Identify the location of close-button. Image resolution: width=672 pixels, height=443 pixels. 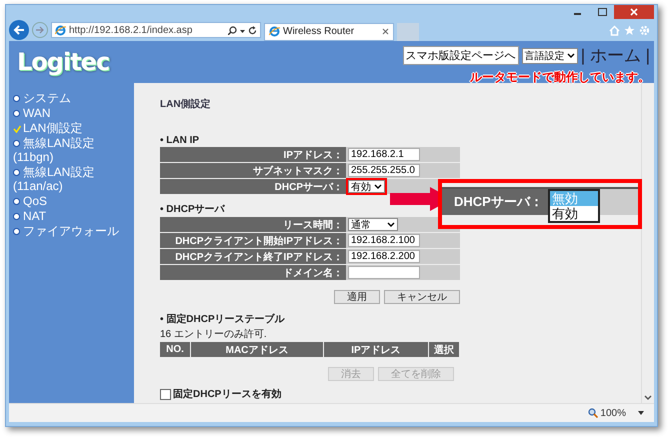
(634, 12).